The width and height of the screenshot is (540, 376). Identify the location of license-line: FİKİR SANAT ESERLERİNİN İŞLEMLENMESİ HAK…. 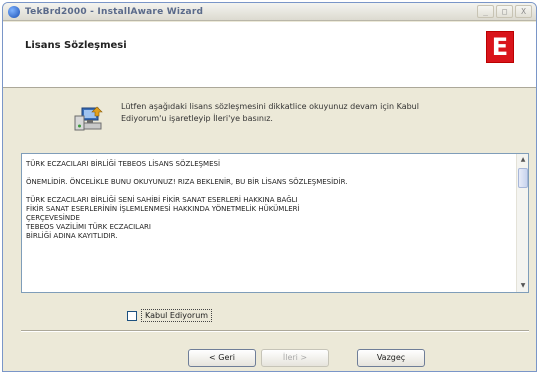
(163, 209).